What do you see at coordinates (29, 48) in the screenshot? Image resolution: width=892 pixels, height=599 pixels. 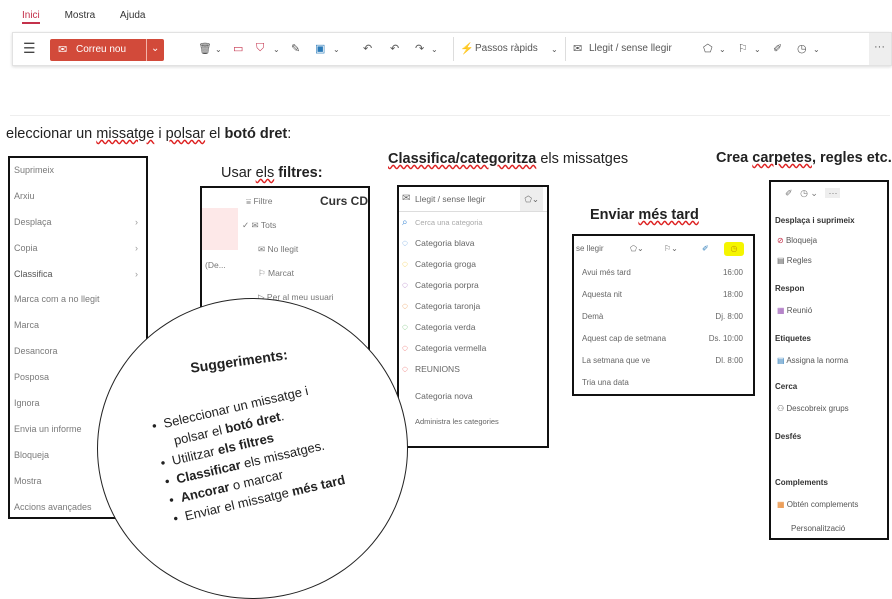 I see `hamburger-menu-icon: ☰` at bounding box center [29, 48].